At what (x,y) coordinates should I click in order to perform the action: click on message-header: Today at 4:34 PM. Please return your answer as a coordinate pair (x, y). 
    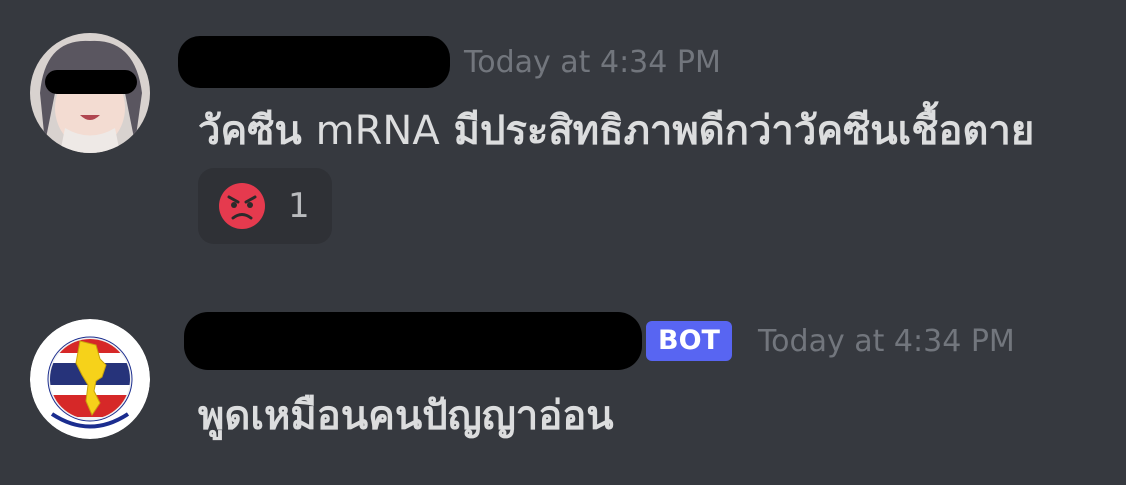
    Looking at the image, I should click on (449, 62).